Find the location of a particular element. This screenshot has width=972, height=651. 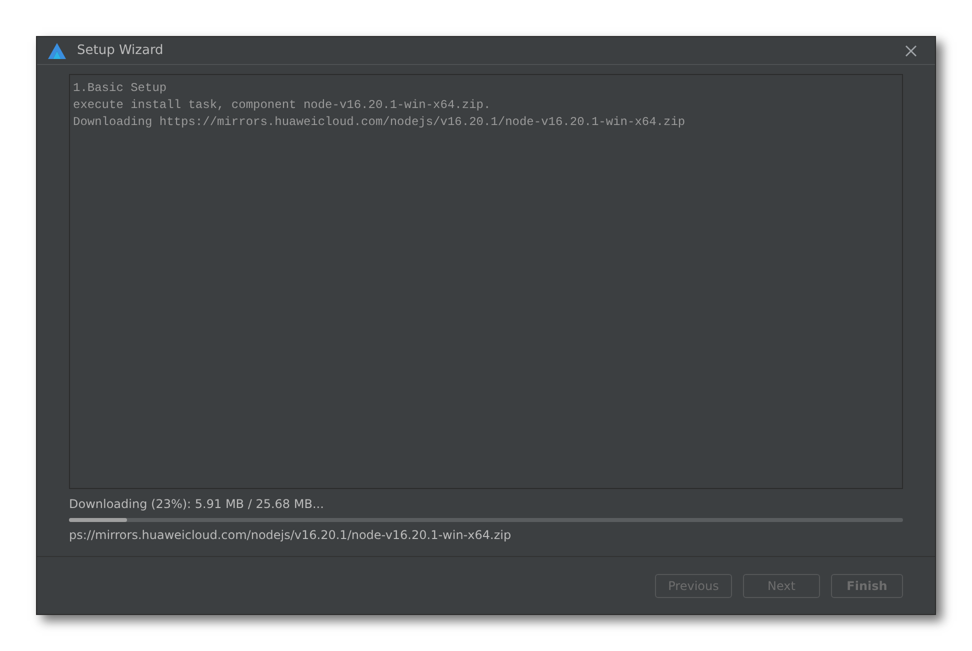

log-line: execute install task, component node-v16.20.1-win-x64.zip. is located at coordinates (282, 105).